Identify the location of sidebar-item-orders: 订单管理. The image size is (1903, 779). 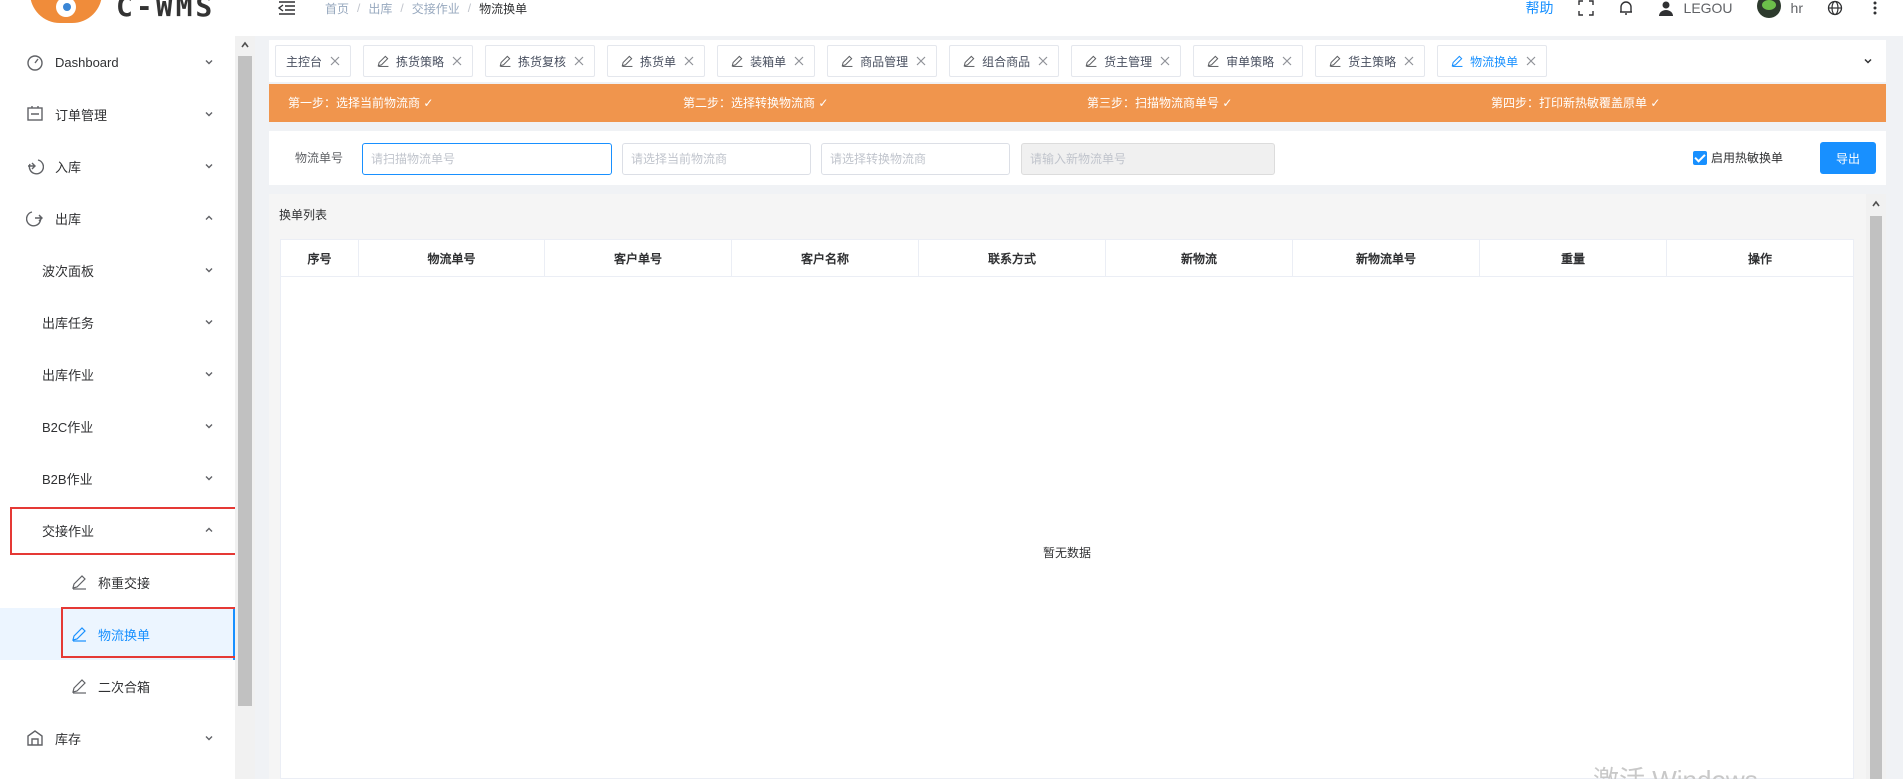
(117, 114).